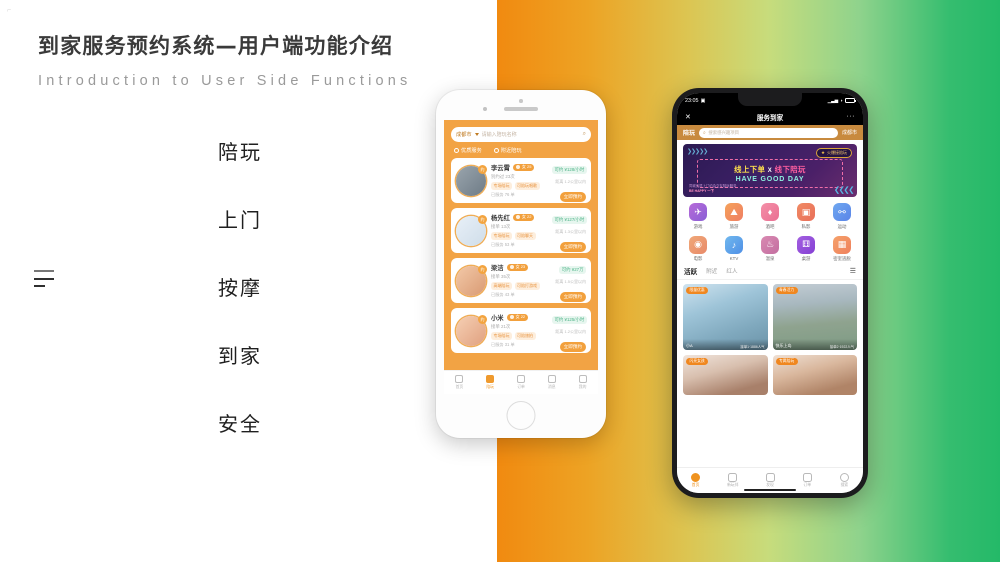 Image resolution: width=1000 pixels, height=562 pixels. What do you see at coordinates (842, 258) in the screenshot?
I see `category-label: 密室逃脱` at bounding box center [842, 258].